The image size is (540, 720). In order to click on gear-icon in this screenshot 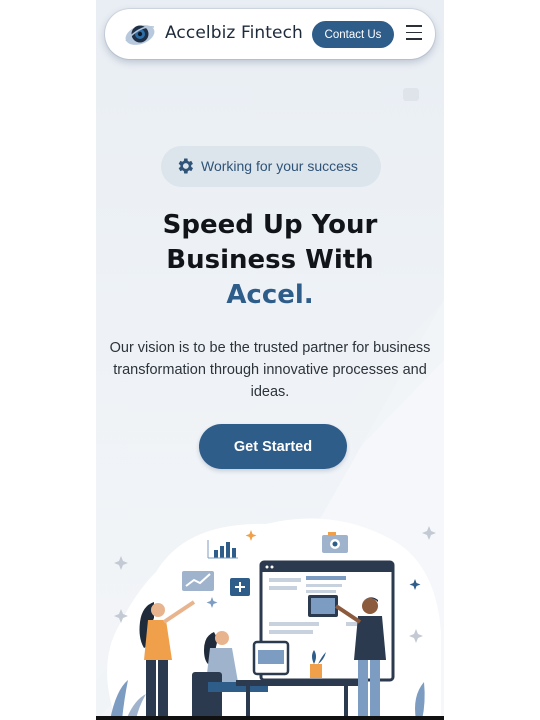, I will do `click(185, 166)`.